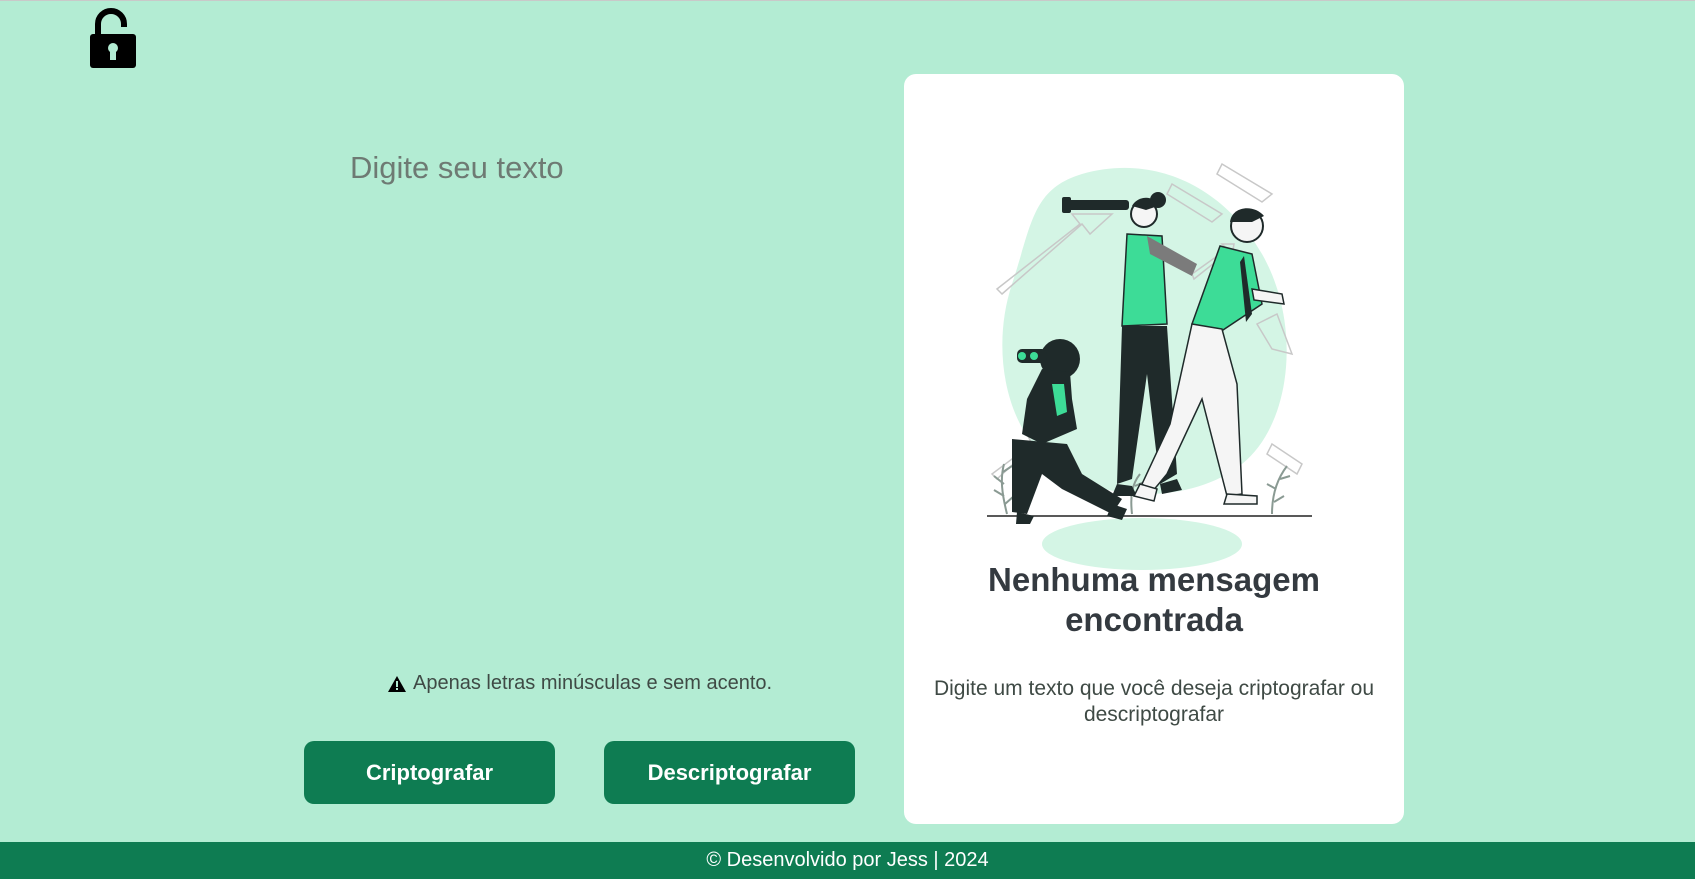 Image resolution: width=1695 pixels, height=879 pixels. What do you see at coordinates (593, 683) in the screenshot?
I see `warning-text: Apenas letras minúsculas e sem acento.` at bounding box center [593, 683].